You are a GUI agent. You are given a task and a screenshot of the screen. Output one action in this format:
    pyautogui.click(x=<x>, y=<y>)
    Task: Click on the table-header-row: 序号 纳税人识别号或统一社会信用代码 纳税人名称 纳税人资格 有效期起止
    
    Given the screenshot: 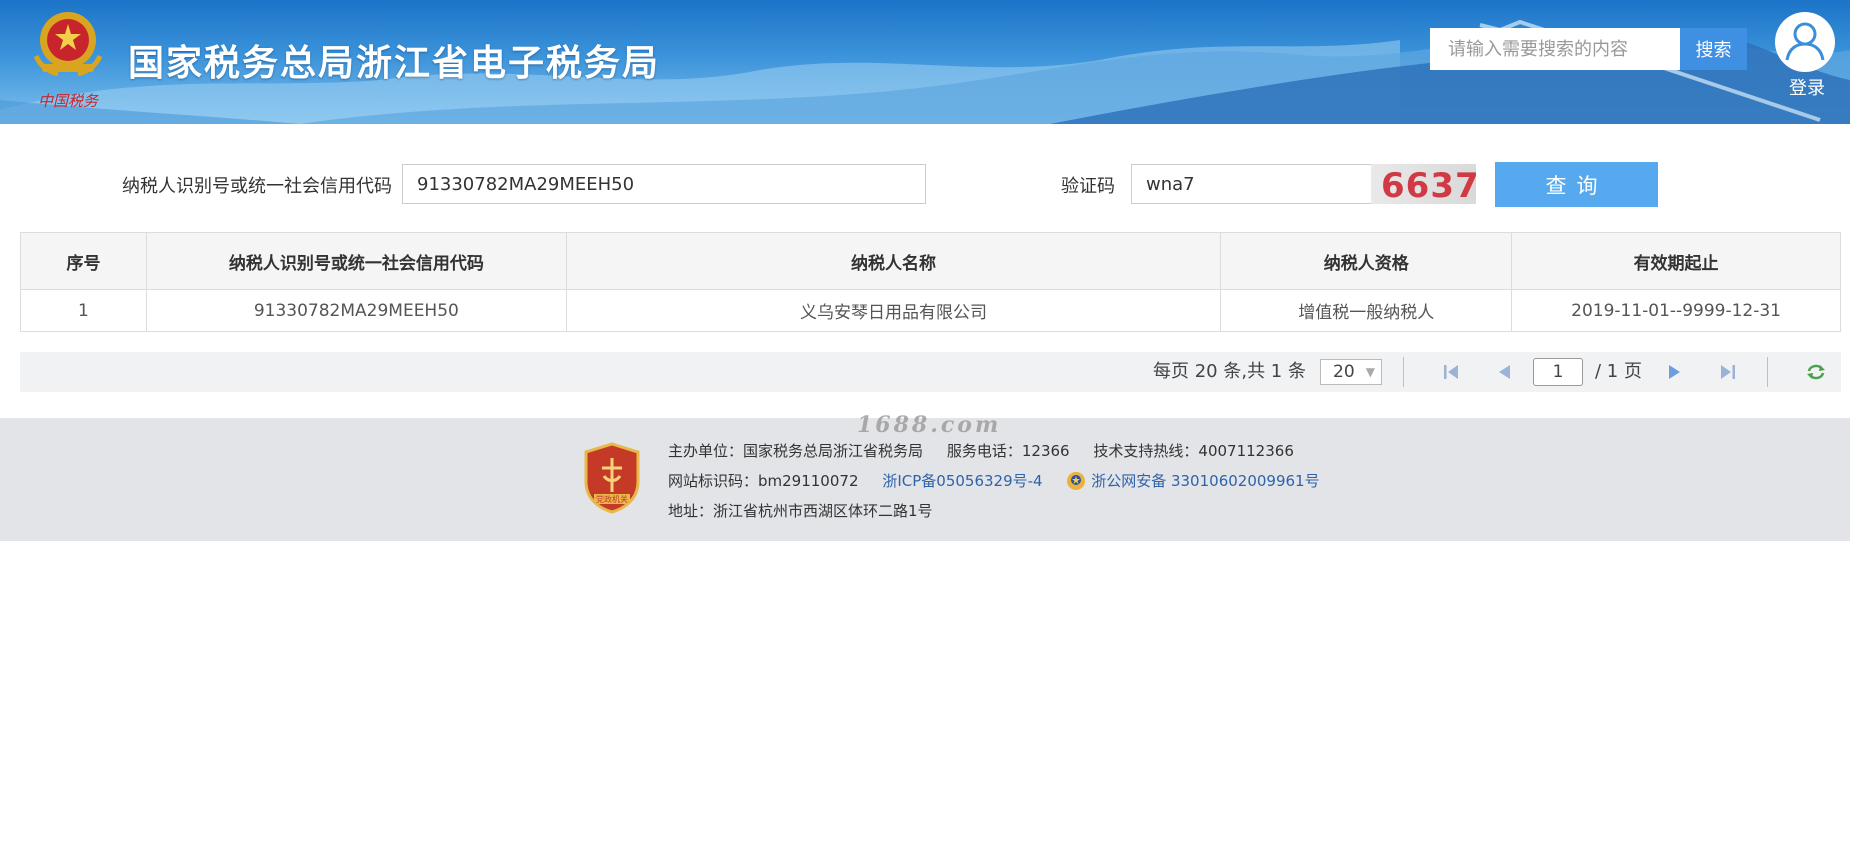 What is the action you would take?
    pyautogui.click(x=930, y=261)
    